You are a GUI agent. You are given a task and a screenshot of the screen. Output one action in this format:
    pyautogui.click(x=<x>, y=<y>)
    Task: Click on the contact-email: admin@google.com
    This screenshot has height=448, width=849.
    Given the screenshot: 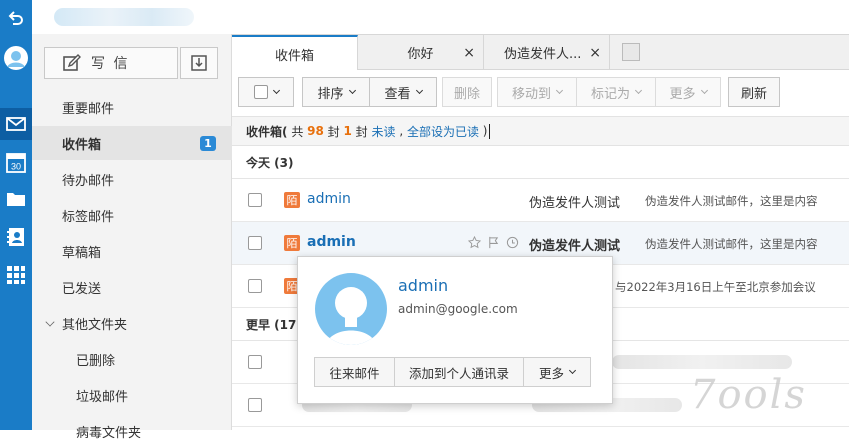 What is the action you would take?
    pyautogui.click(x=458, y=309)
    